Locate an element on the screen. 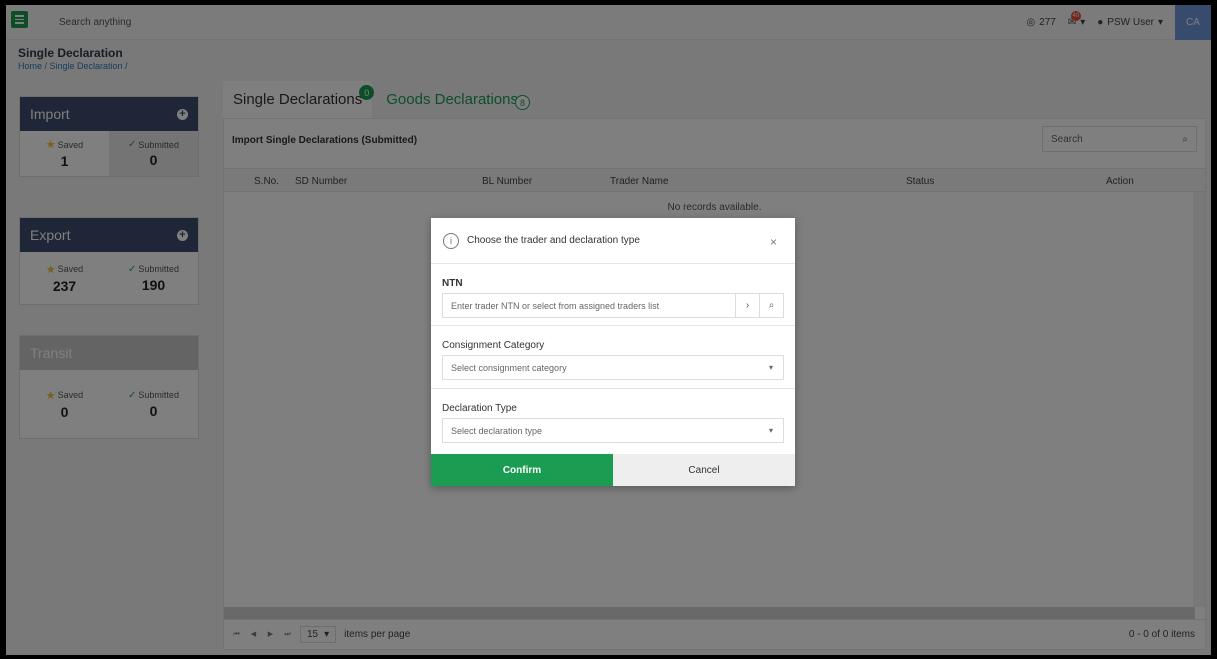 The image size is (1217, 659). modal-header: i Choose the trader and declaration type is located at coordinates (613, 241).